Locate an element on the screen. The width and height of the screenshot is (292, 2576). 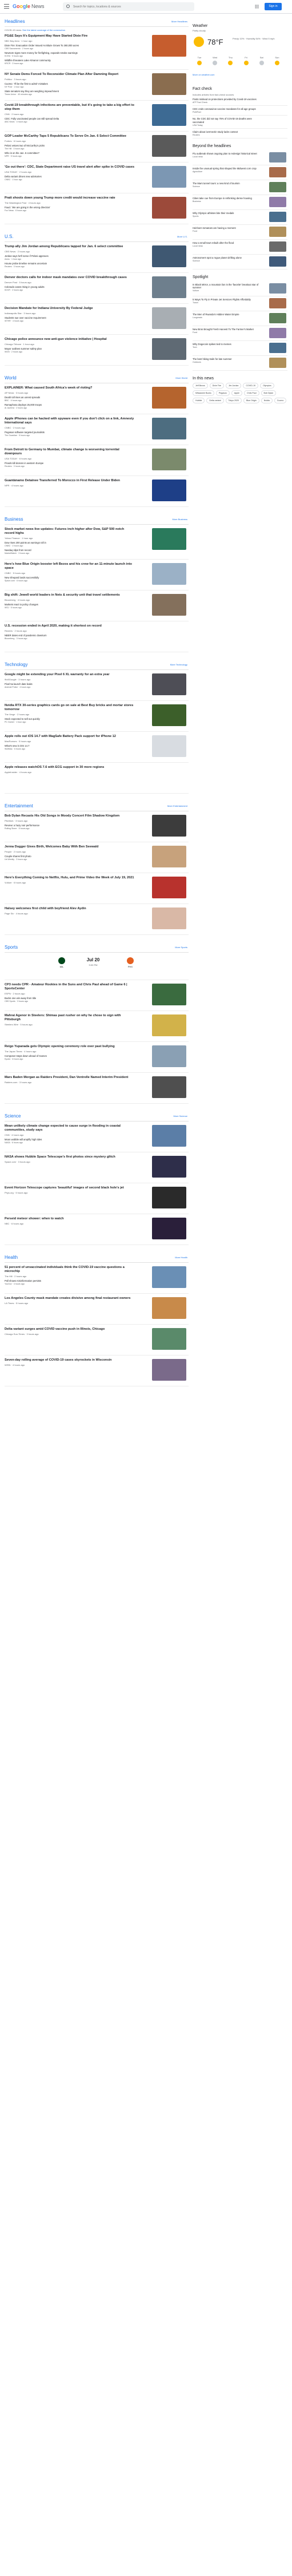
google-news-logo: Google News is located at coordinates (29, 7).